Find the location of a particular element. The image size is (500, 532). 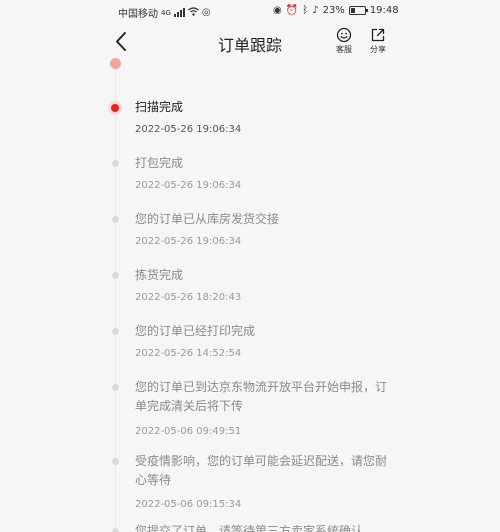

event-title: 拣货完成 is located at coordinates (159, 275).